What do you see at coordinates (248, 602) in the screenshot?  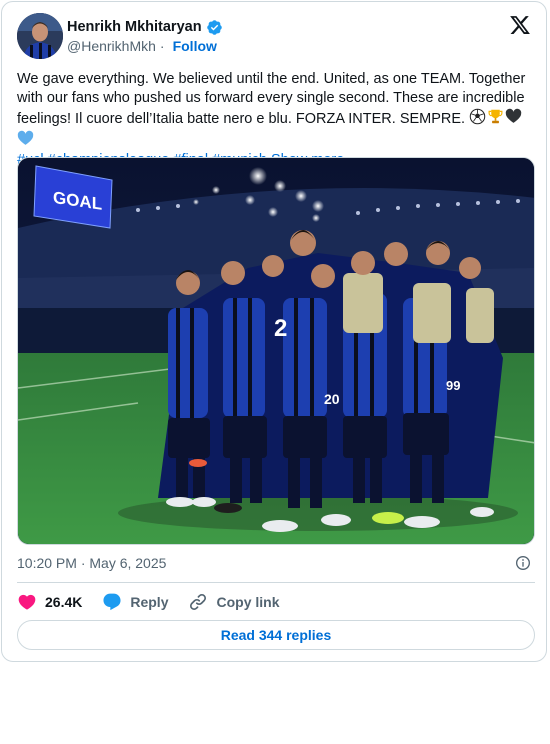 I see `copy-link-label: Copy link` at bounding box center [248, 602].